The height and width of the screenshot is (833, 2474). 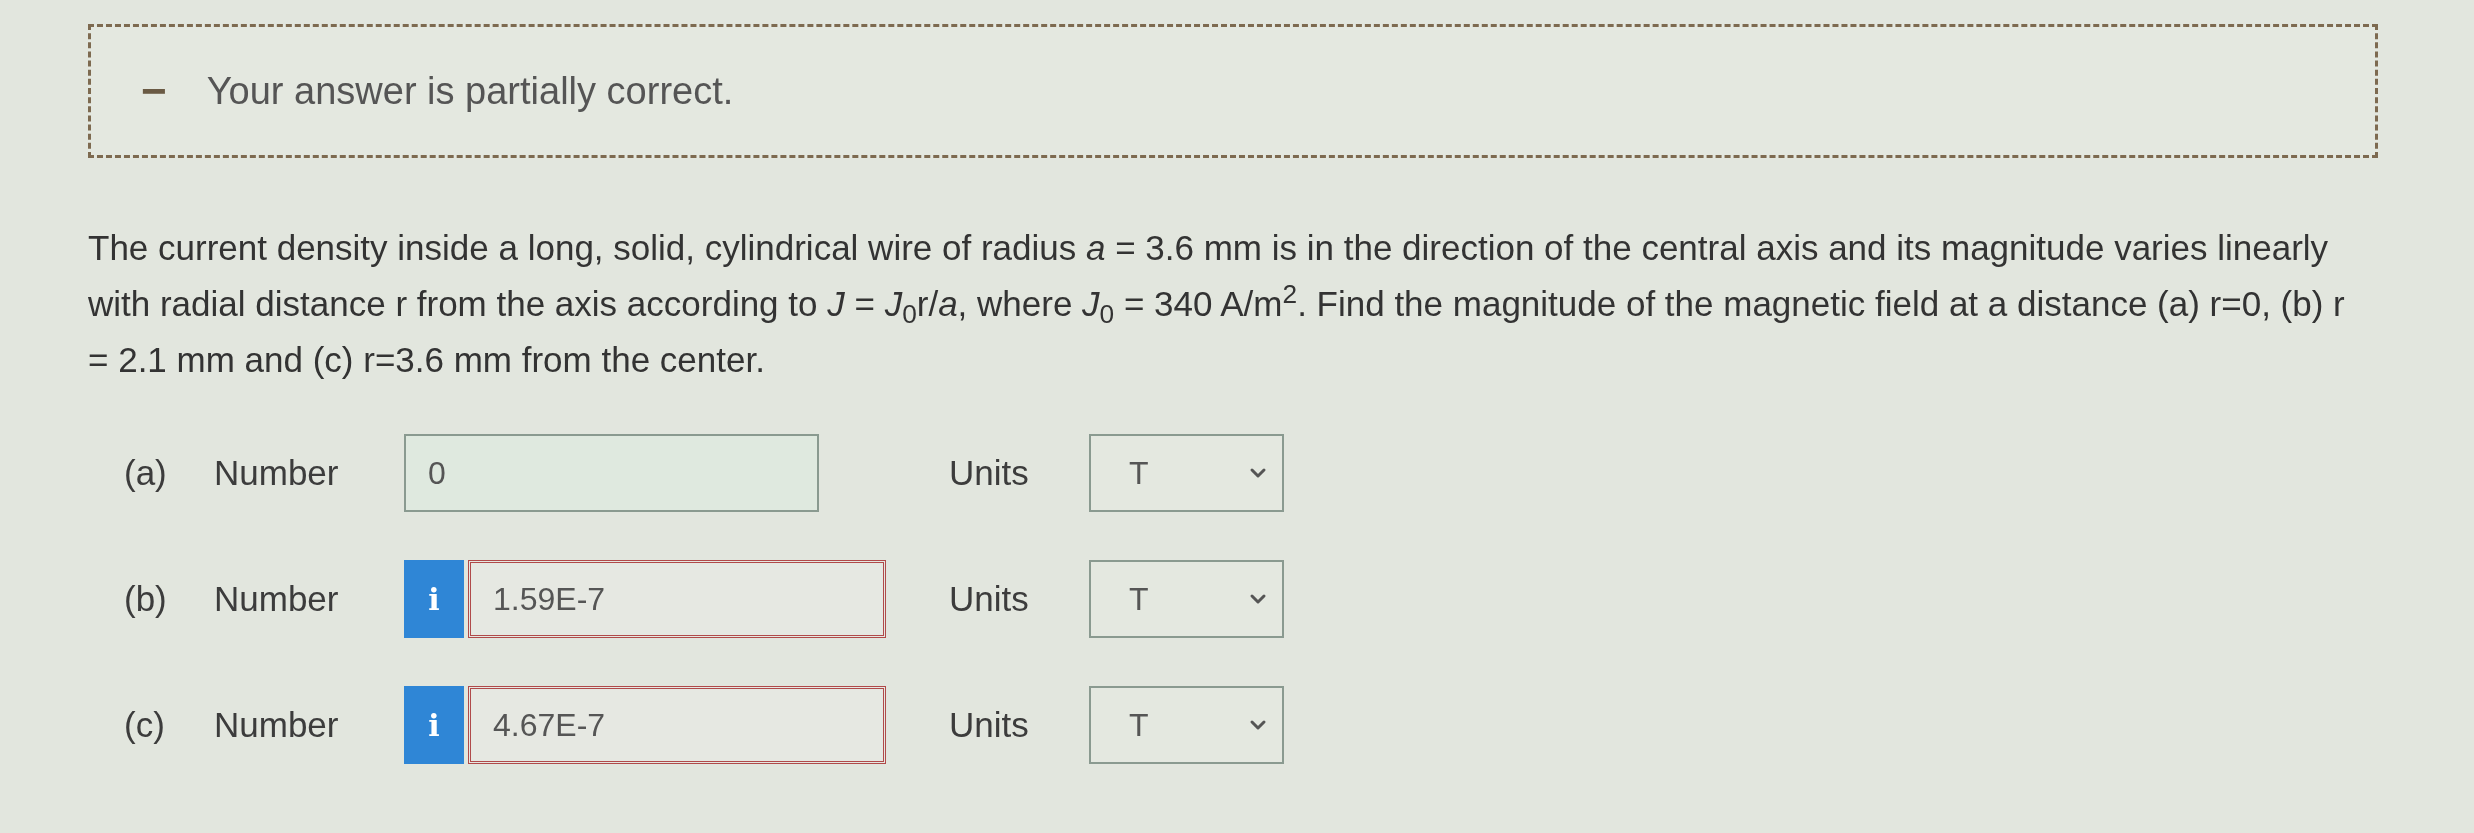 I want to click on number-field: 1.59E-7, so click(x=677, y=599).